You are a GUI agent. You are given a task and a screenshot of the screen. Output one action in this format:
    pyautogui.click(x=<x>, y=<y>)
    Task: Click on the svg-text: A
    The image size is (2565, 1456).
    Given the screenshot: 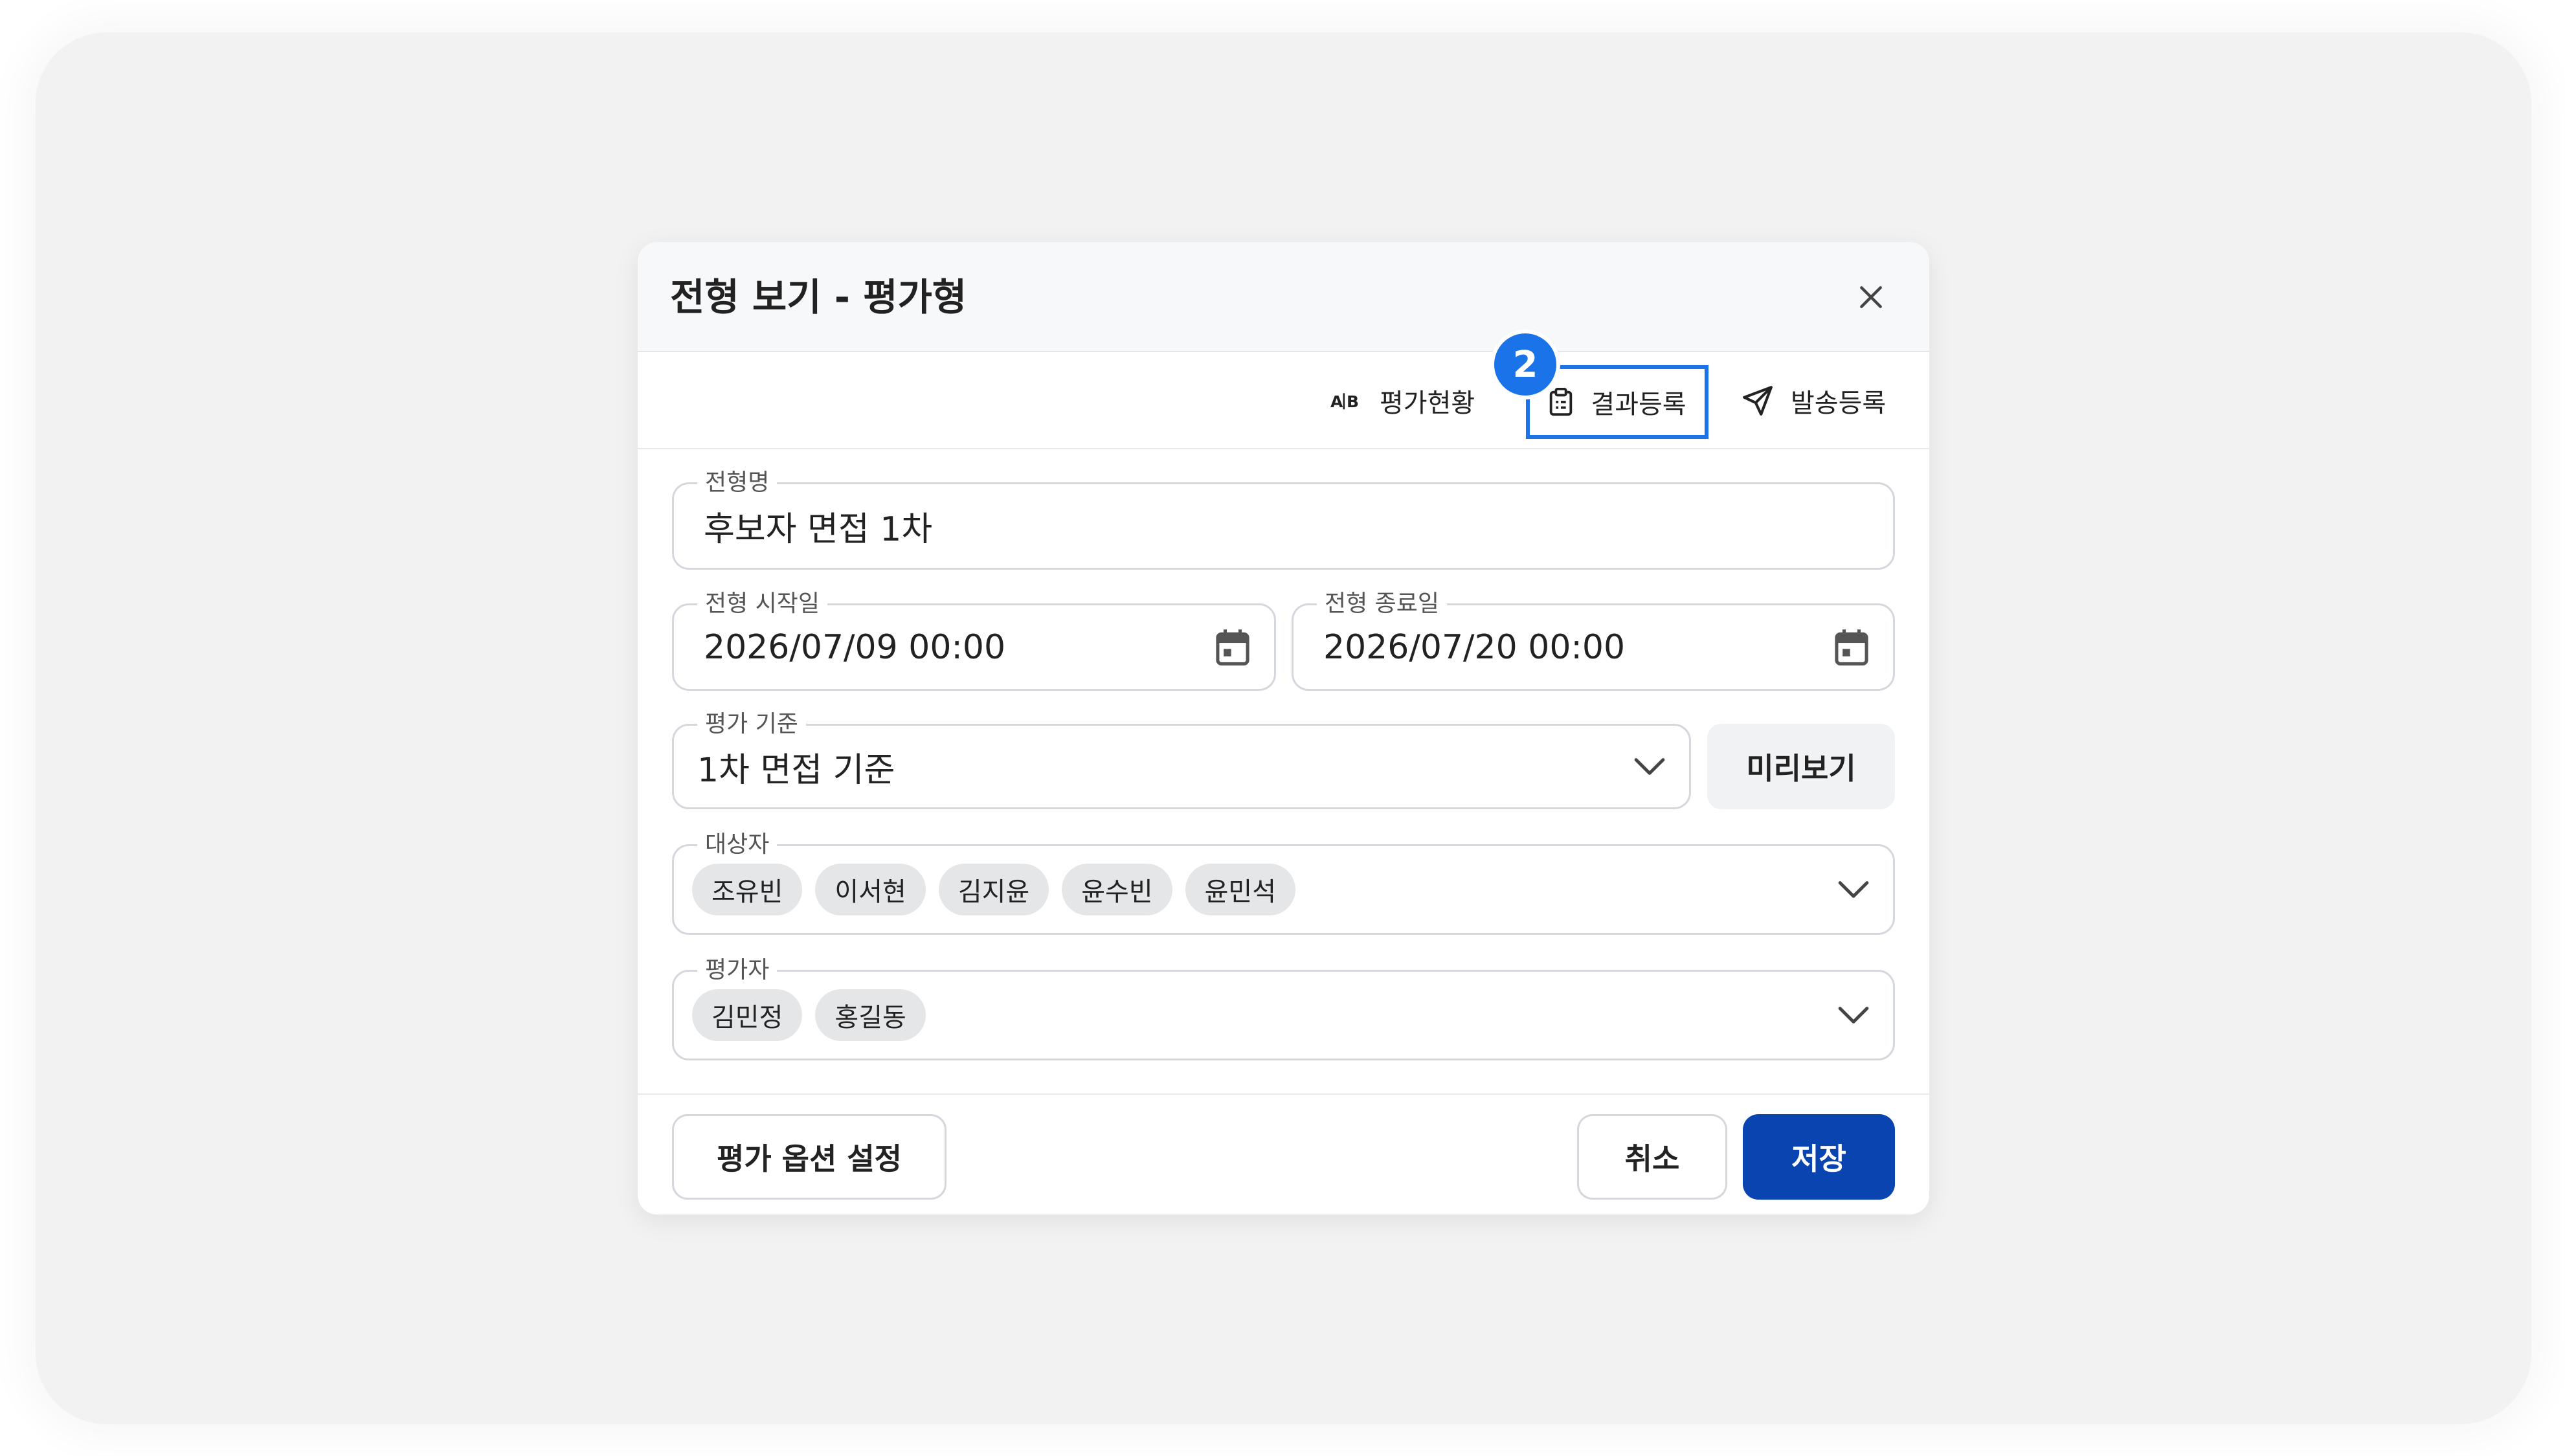 What is the action you would take?
    pyautogui.click(x=1336, y=402)
    